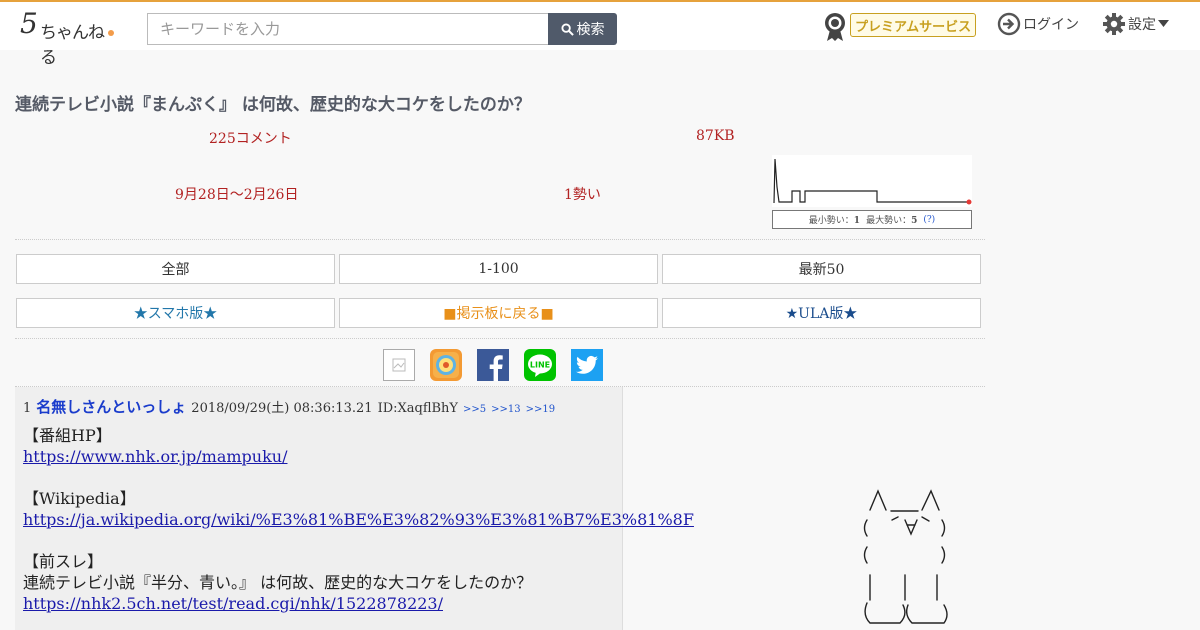  What do you see at coordinates (1114, 24) in the screenshot?
I see `gear-icon` at bounding box center [1114, 24].